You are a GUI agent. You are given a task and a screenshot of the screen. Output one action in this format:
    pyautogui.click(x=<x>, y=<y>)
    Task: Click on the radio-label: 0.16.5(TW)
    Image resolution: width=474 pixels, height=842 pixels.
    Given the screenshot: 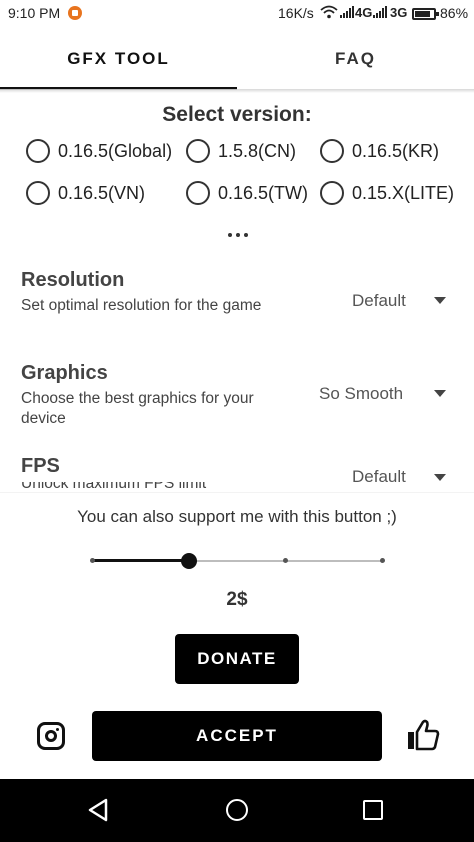 What is the action you would take?
    pyautogui.click(x=263, y=192)
    